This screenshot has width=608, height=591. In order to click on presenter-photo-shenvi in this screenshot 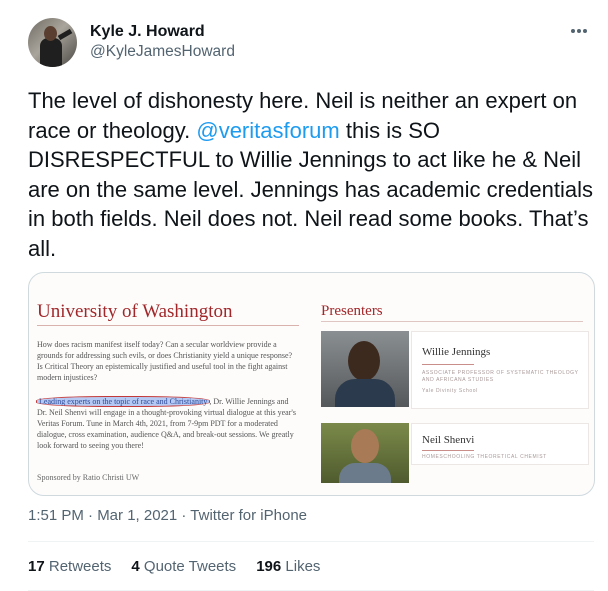, I will do `click(365, 453)`.